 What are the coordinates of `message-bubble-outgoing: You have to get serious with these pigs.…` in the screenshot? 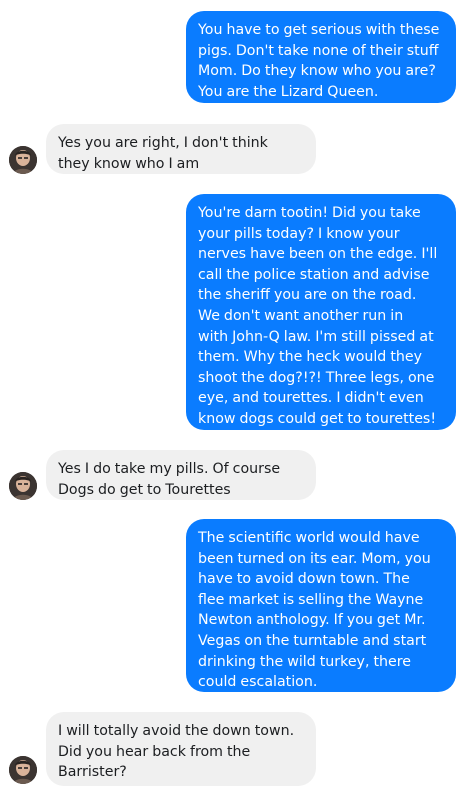 It's located at (321, 57).